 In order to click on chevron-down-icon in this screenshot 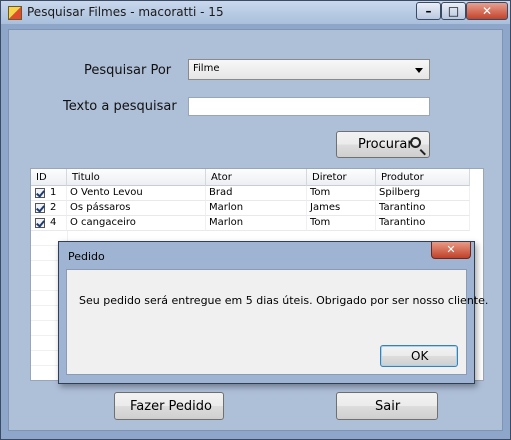, I will do `click(419, 70)`.